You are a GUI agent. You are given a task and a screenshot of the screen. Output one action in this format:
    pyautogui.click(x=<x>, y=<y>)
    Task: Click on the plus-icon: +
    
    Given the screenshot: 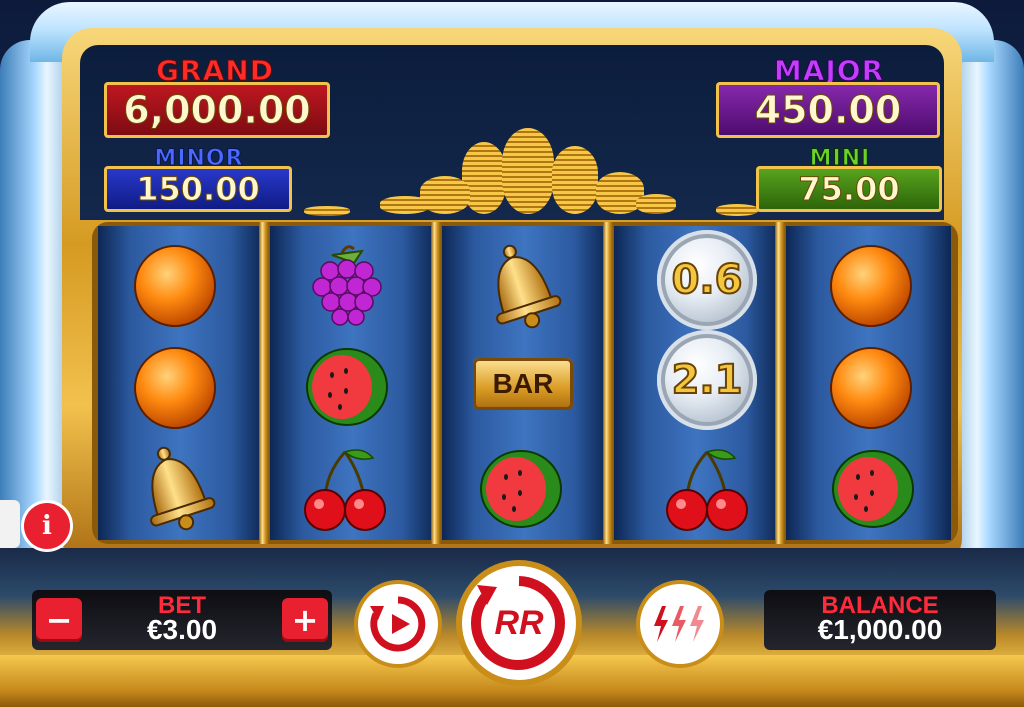 What is the action you would take?
    pyautogui.click(x=305, y=620)
    